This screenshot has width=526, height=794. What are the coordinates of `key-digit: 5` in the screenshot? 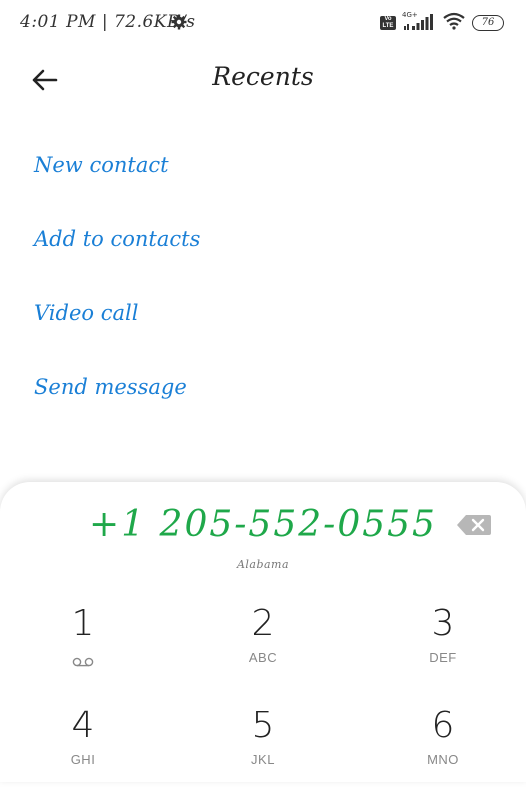 It's located at (263, 725).